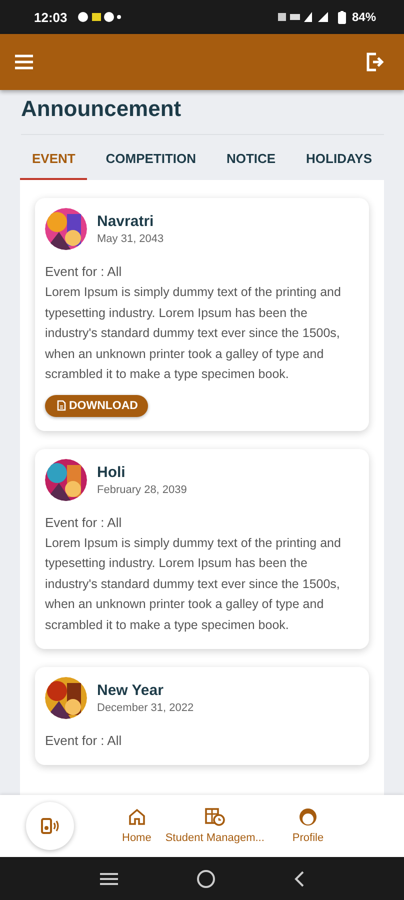  What do you see at coordinates (24, 62) in the screenshot?
I see `menu-icon` at bounding box center [24, 62].